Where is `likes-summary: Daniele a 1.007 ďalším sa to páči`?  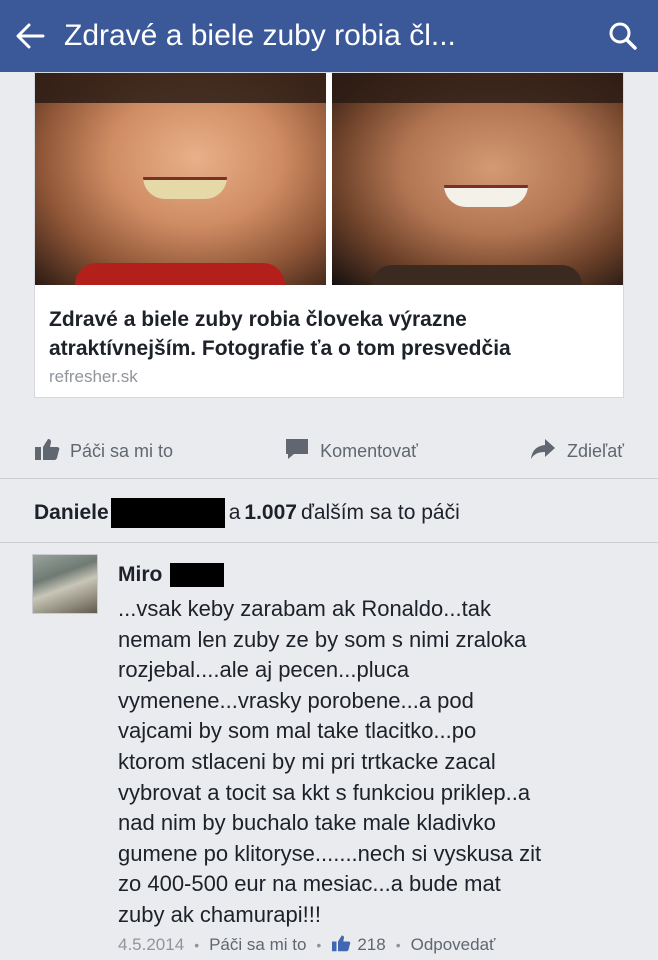
likes-summary: Daniele a 1.007 ďalším sa to páči is located at coordinates (247, 513).